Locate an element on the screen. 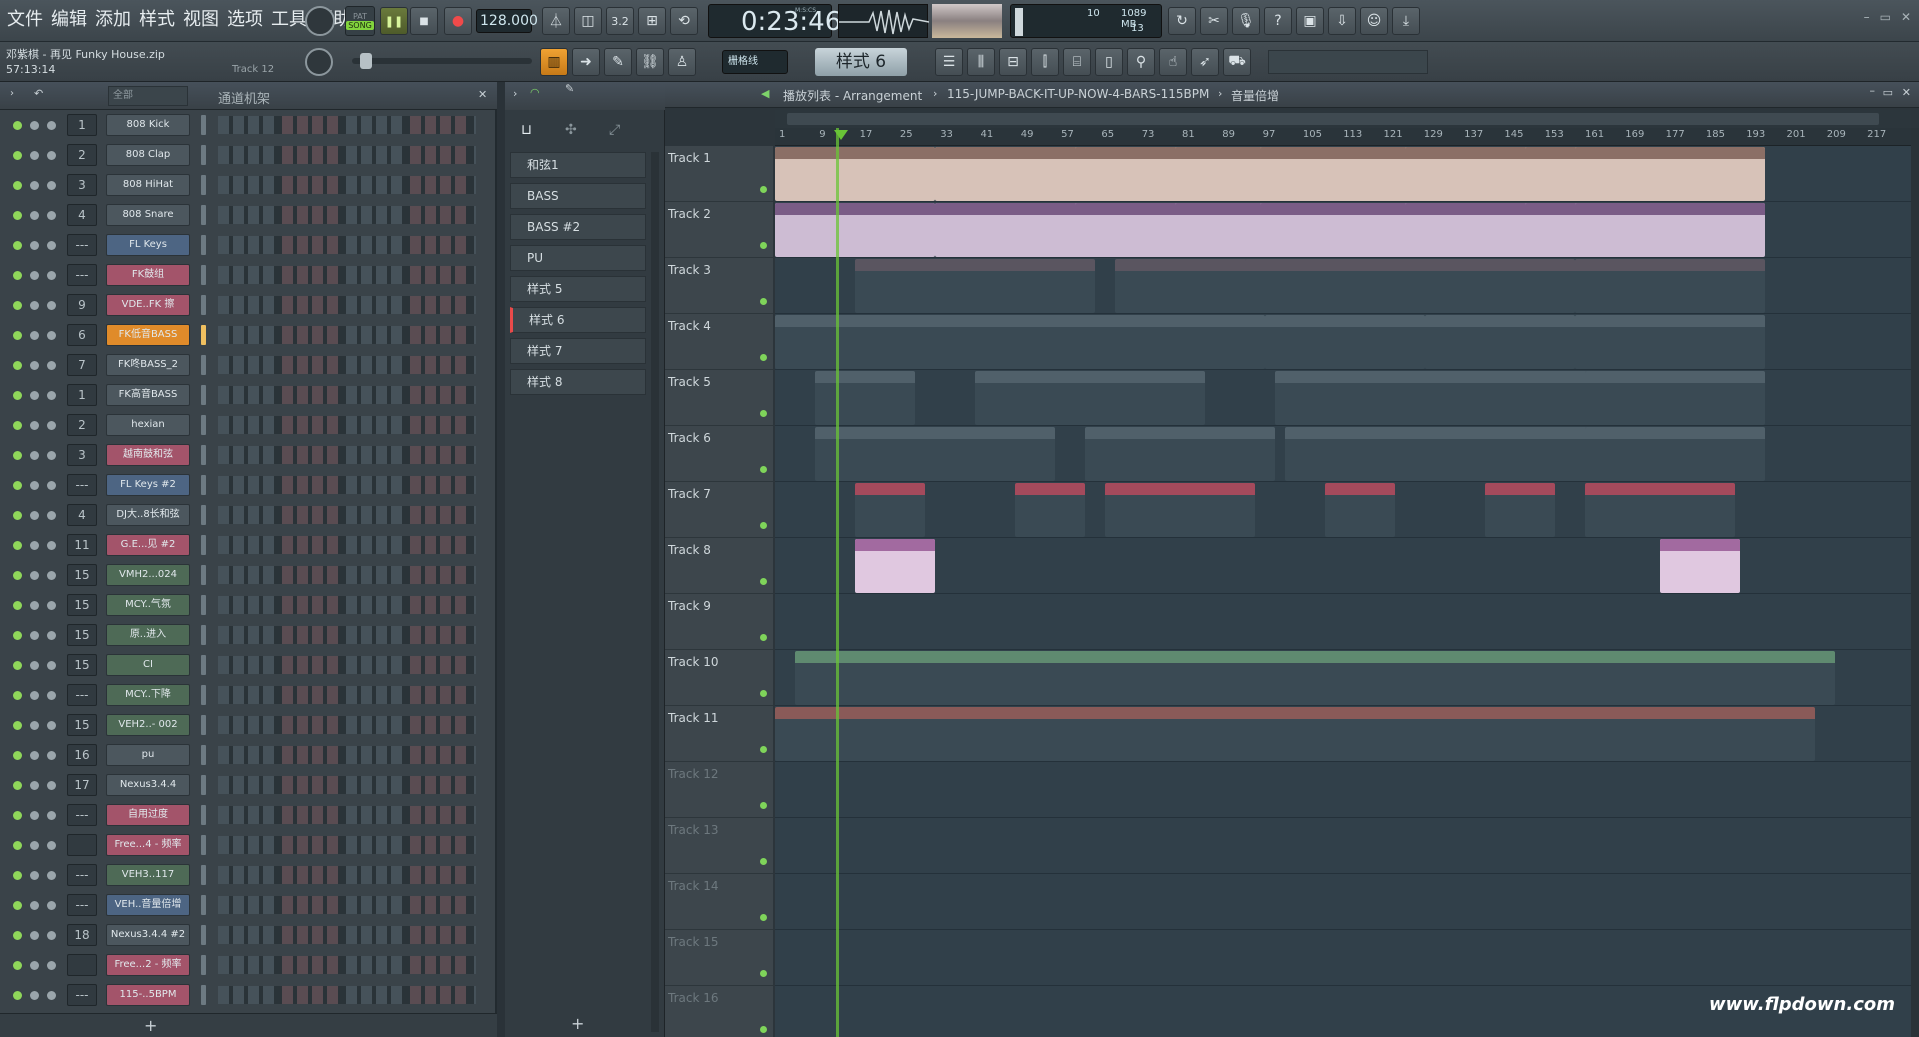  mixer-track-number is located at coordinates (82, 965).